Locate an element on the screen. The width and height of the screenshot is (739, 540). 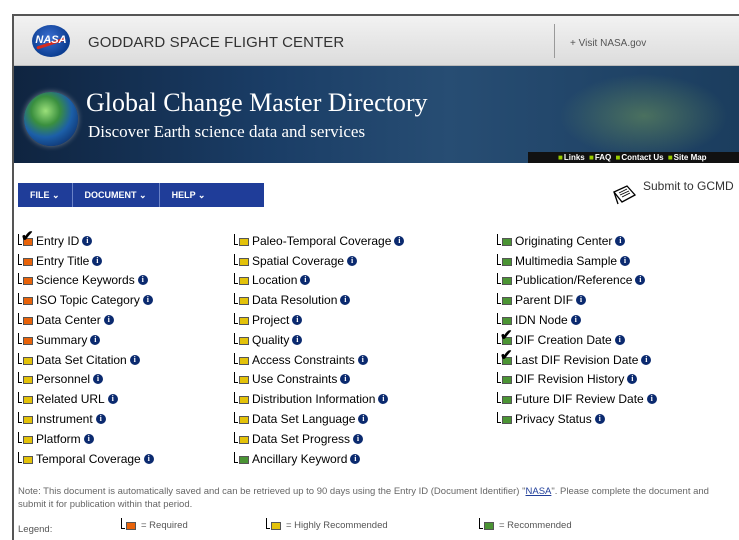
field-label: Platform is located at coordinates (58, 439).